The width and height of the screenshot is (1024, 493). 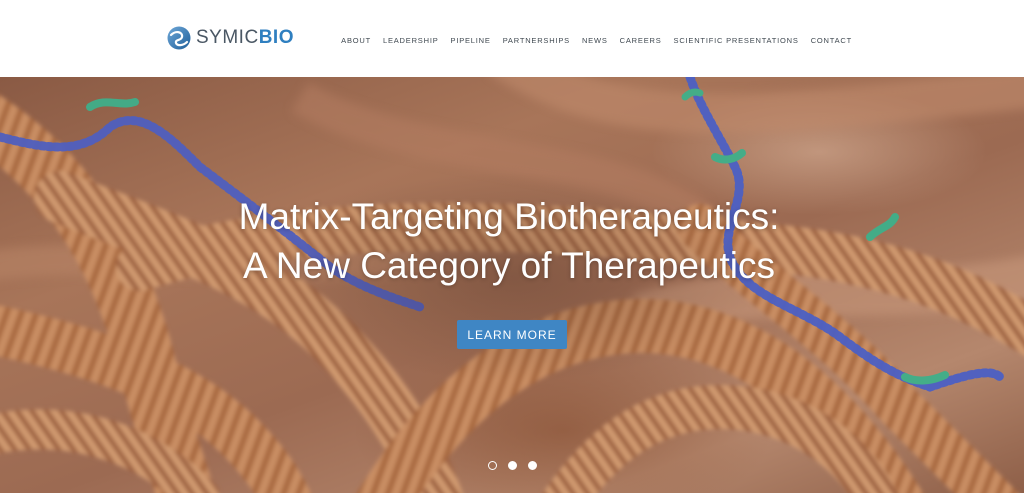 I want to click on nav-item-news: NEWS, so click(x=595, y=40).